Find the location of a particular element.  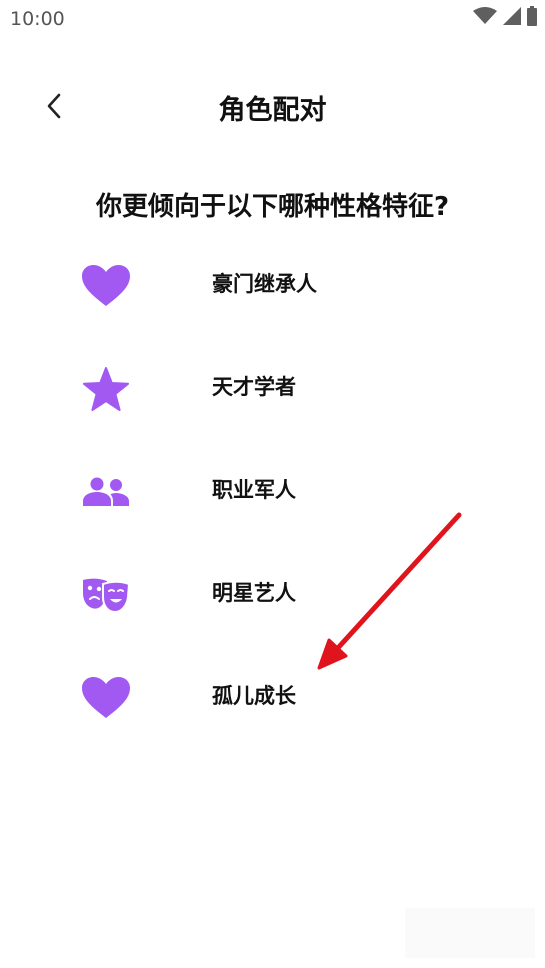

option-label: 明星艺人 is located at coordinates (254, 593).